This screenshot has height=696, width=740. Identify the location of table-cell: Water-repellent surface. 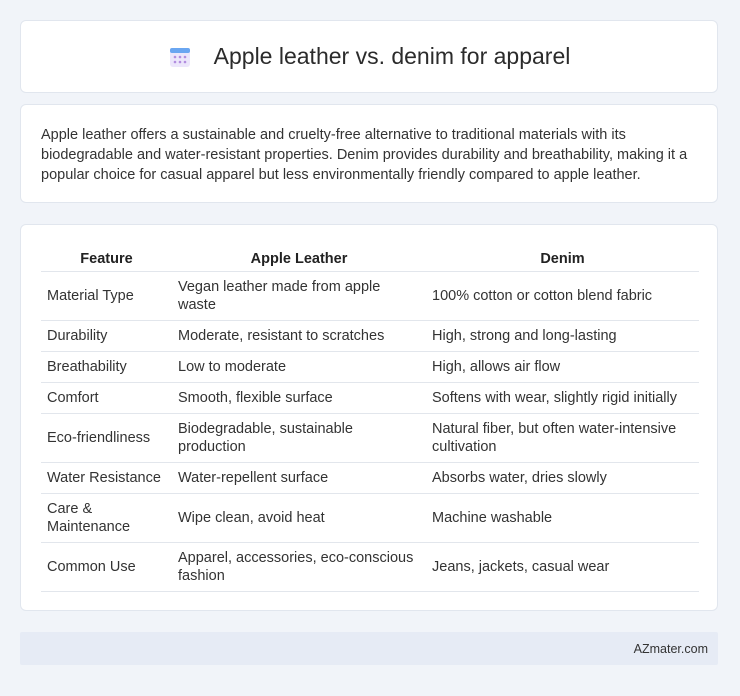
(299, 478).